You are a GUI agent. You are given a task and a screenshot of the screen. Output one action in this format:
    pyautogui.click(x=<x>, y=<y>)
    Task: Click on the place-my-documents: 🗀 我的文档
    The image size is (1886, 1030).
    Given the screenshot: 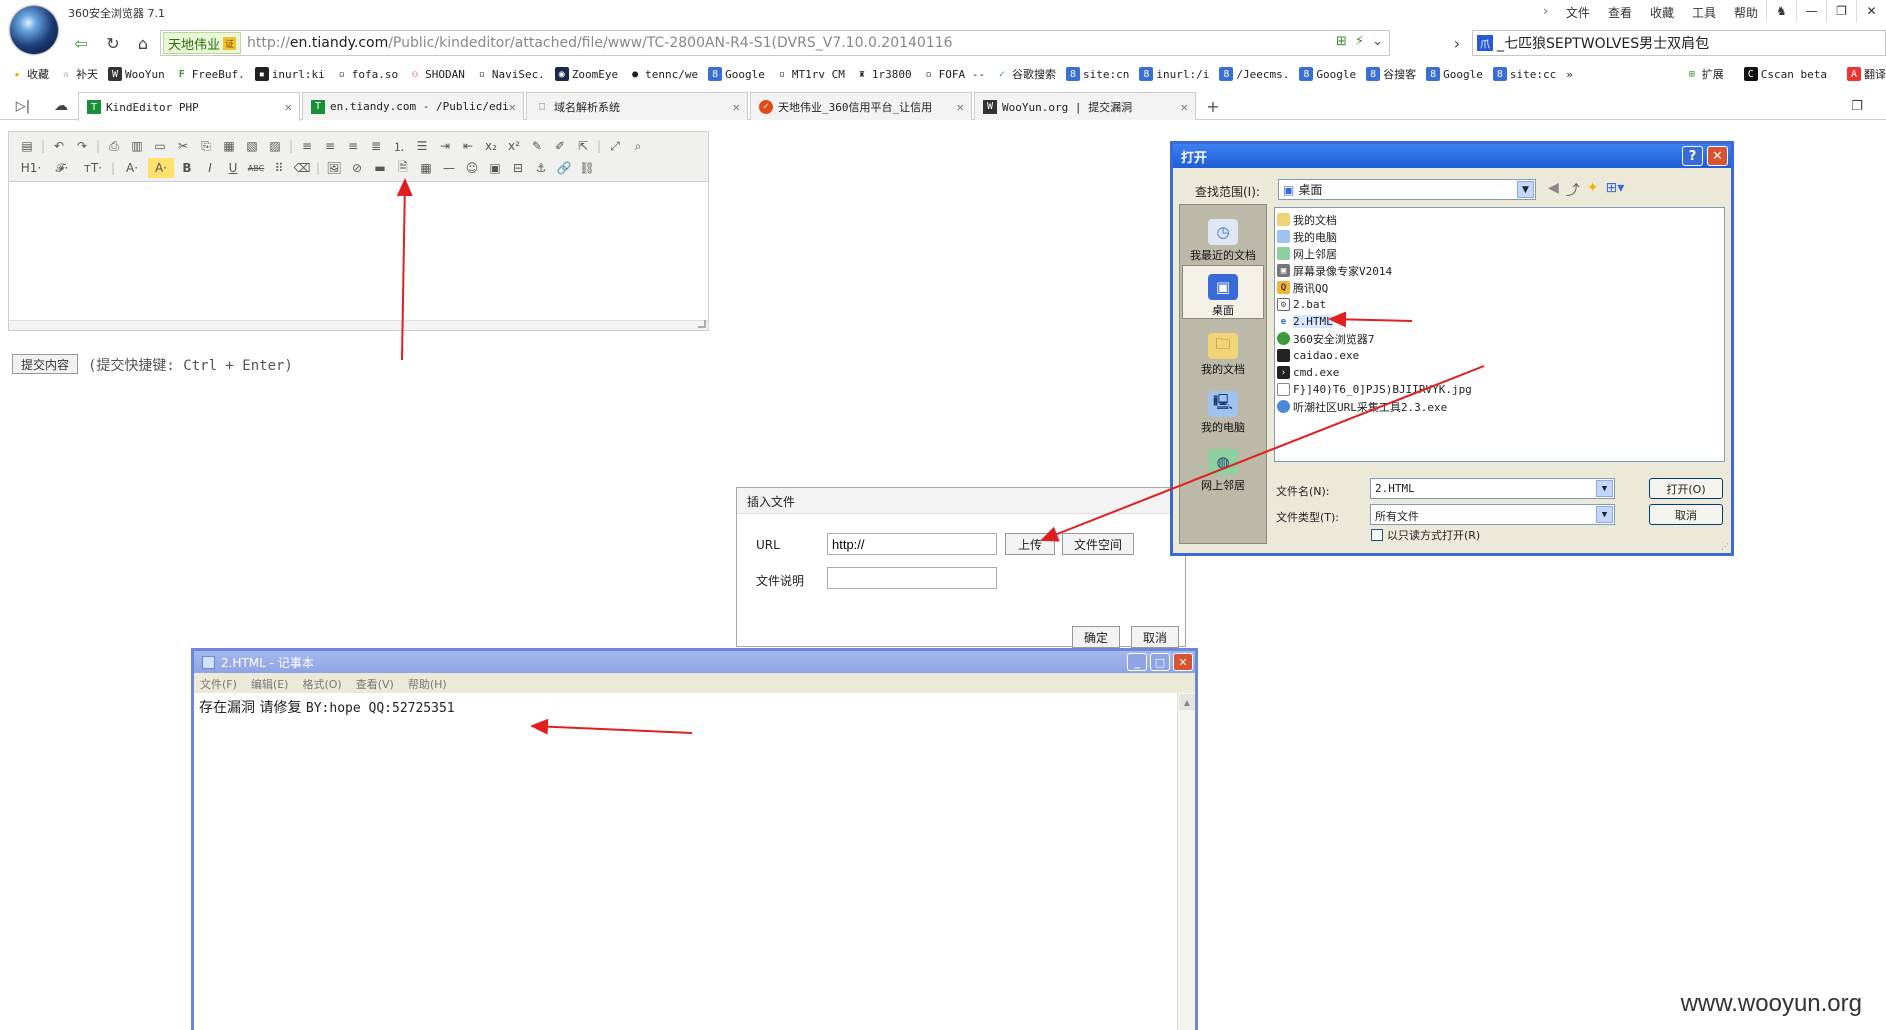 What is the action you would take?
    pyautogui.click(x=1223, y=350)
    